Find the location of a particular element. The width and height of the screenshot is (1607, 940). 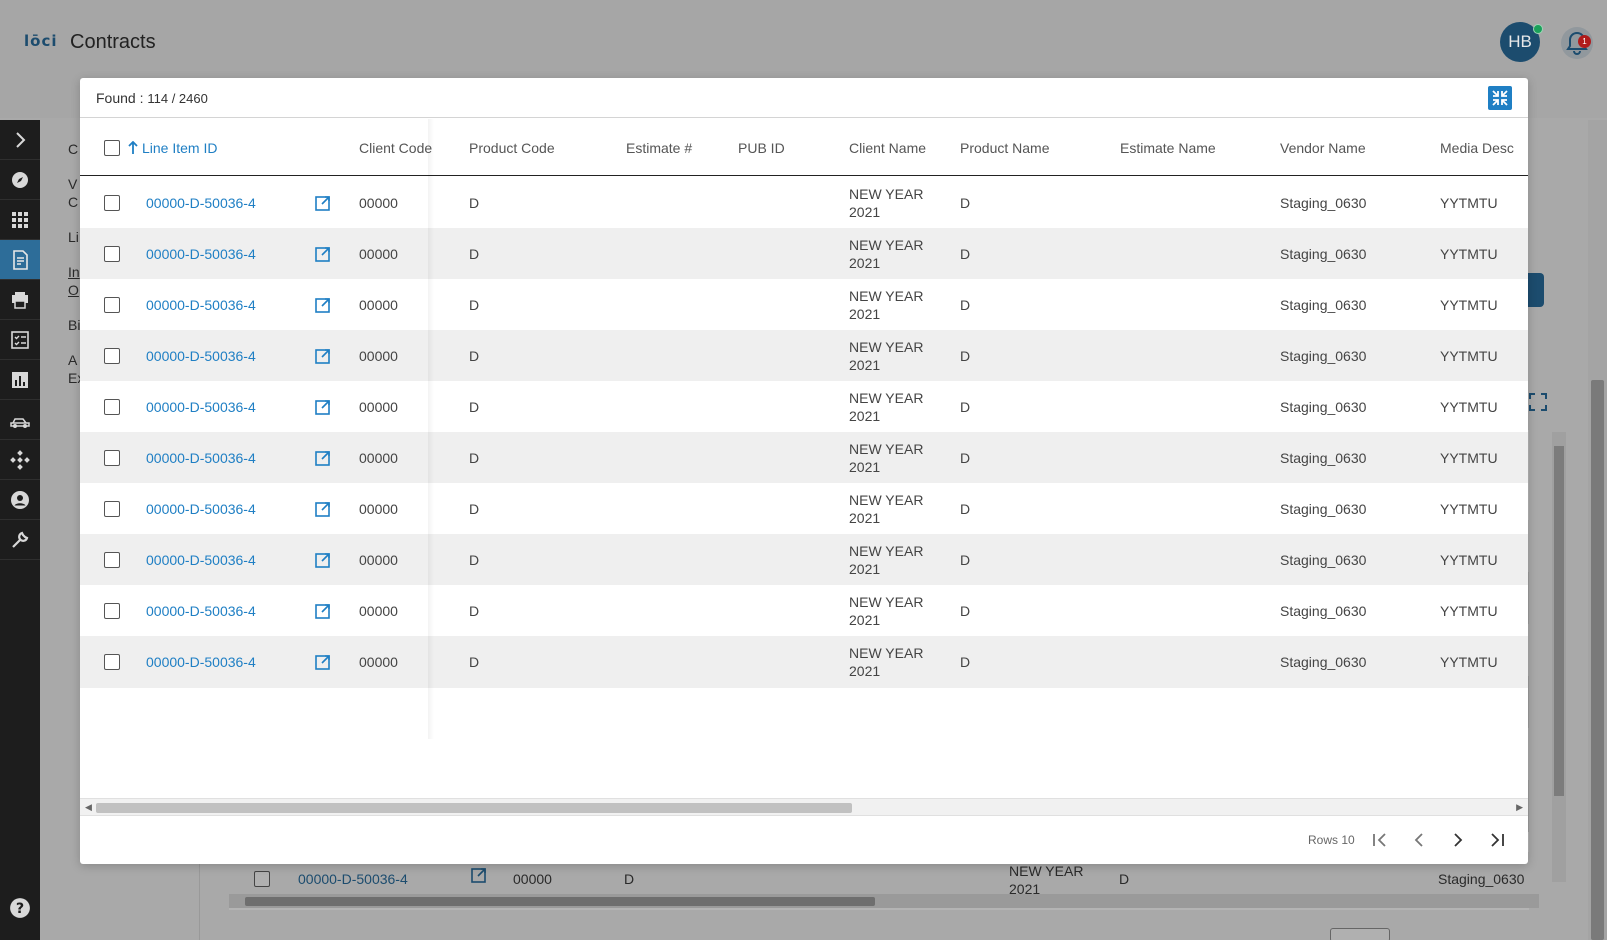

horizontal-scrollbar: ◀ ▶ is located at coordinates (804, 807).